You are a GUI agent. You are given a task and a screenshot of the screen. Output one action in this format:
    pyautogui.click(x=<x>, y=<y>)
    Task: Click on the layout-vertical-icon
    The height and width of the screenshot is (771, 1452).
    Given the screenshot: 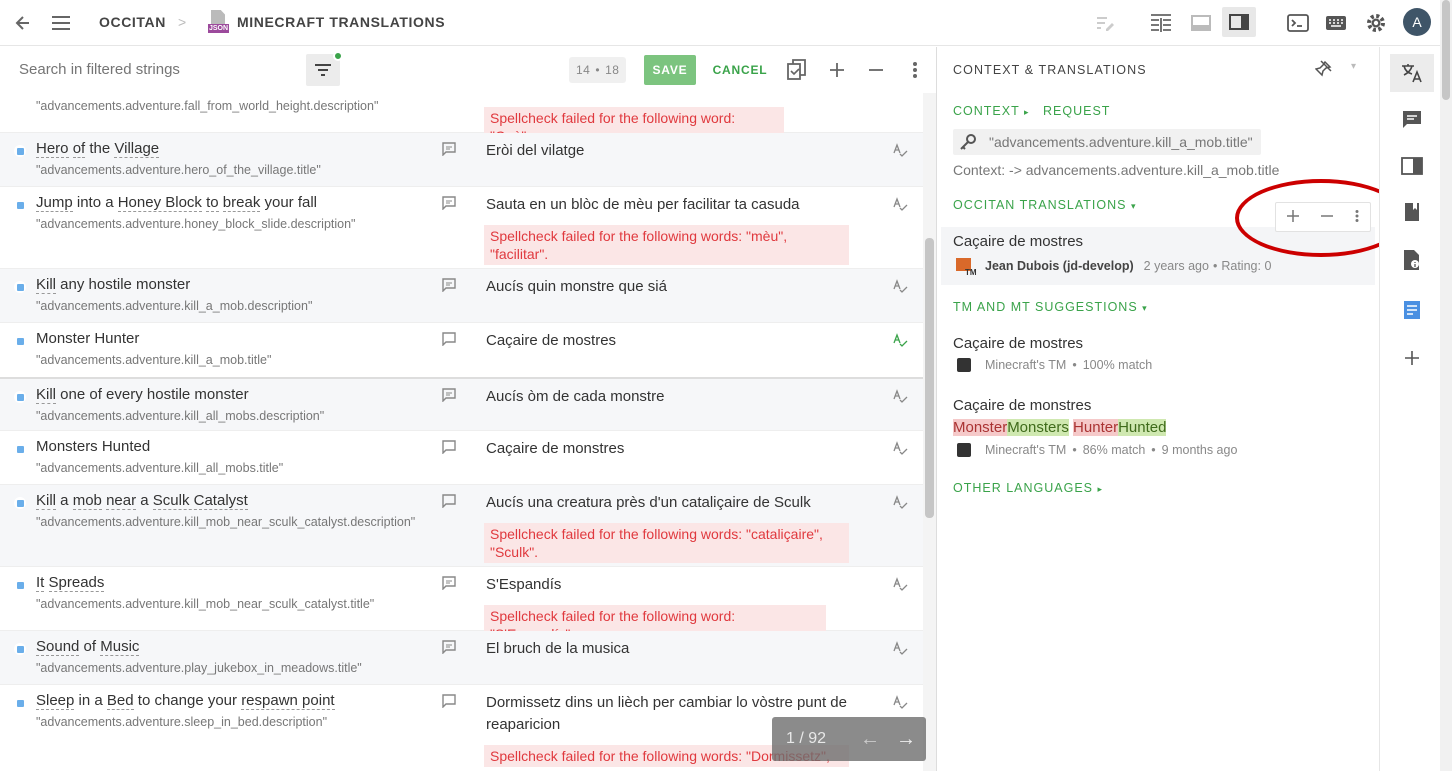 What is the action you would take?
    pyautogui.click(x=1239, y=22)
    